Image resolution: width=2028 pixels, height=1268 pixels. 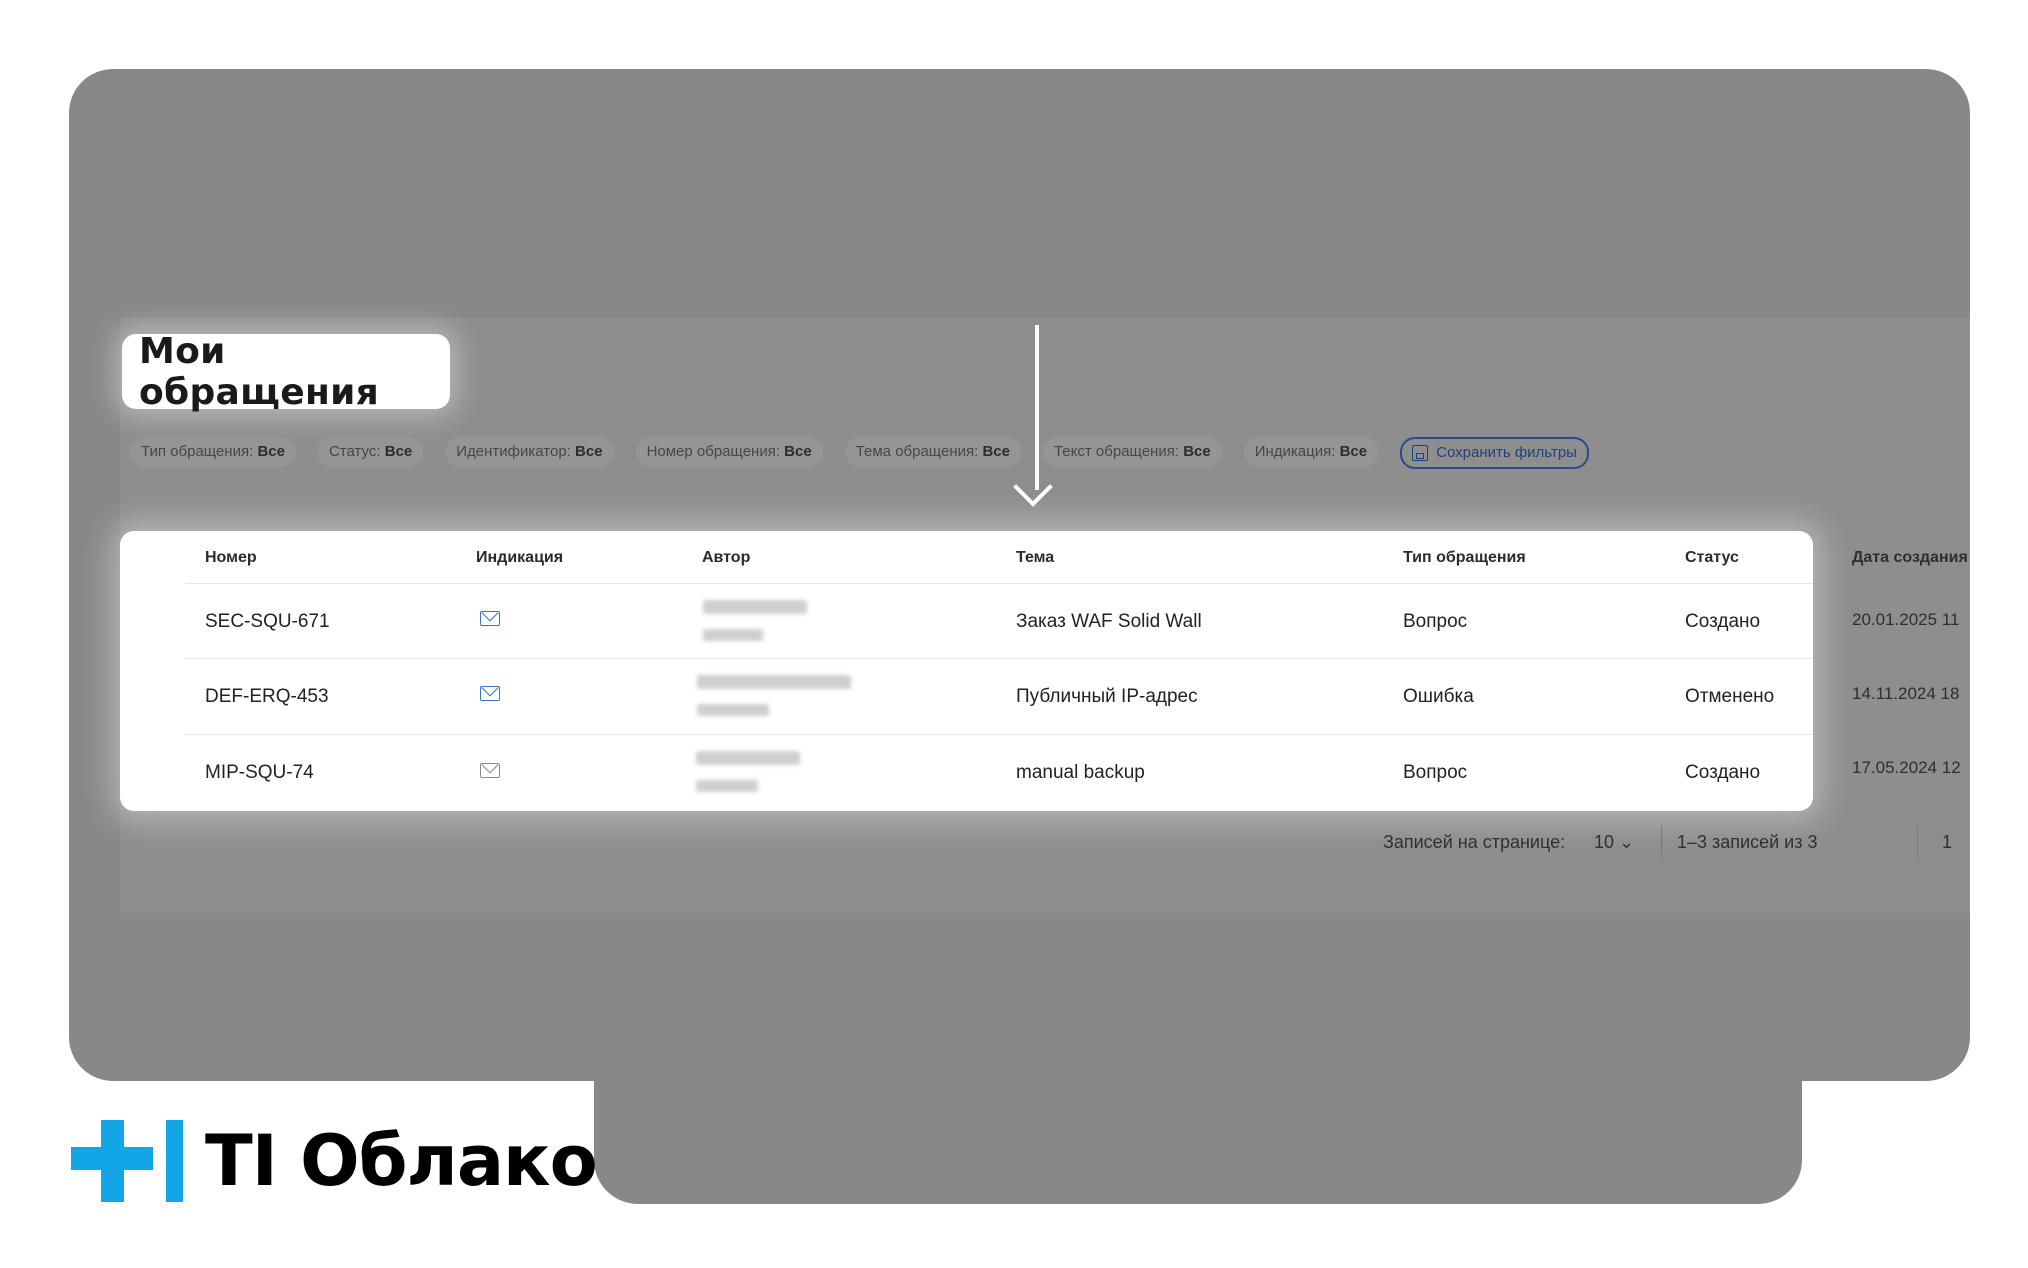 What do you see at coordinates (1474, 842) in the screenshot?
I see `per-page-label: Записей на странице:` at bounding box center [1474, 842].